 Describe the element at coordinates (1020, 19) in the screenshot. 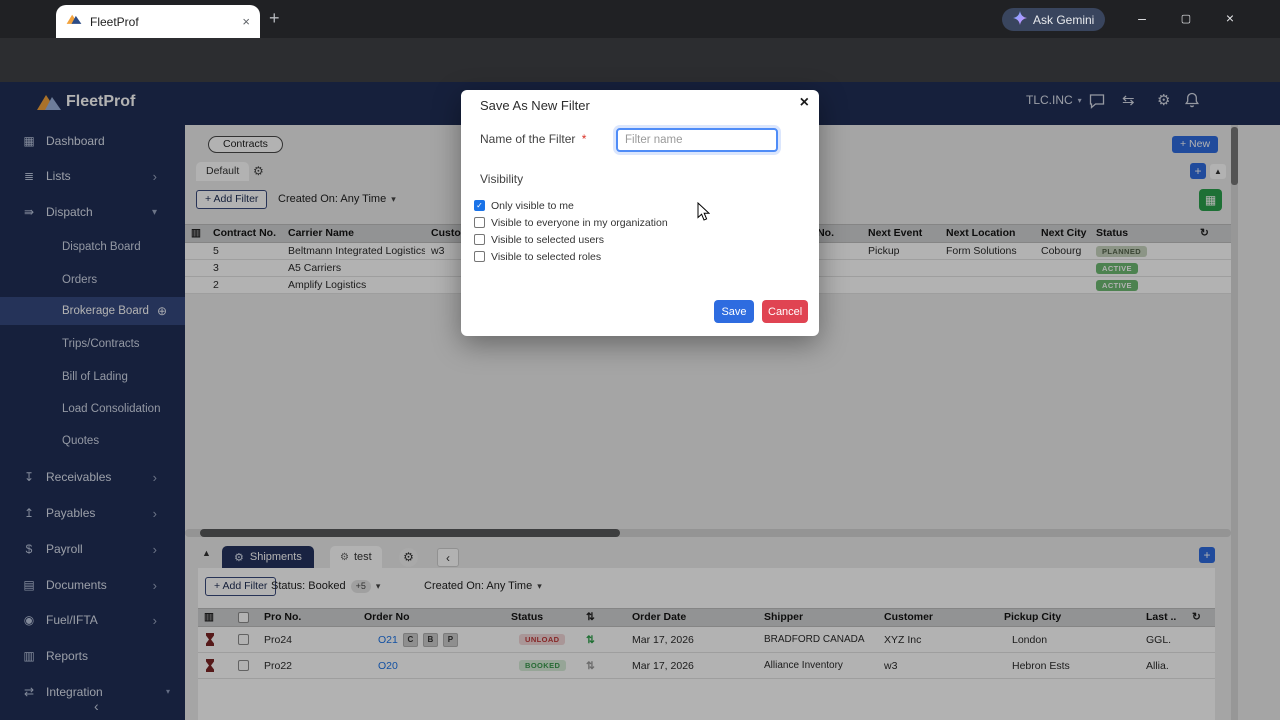

I see `gemini-spark-icon` at that location.